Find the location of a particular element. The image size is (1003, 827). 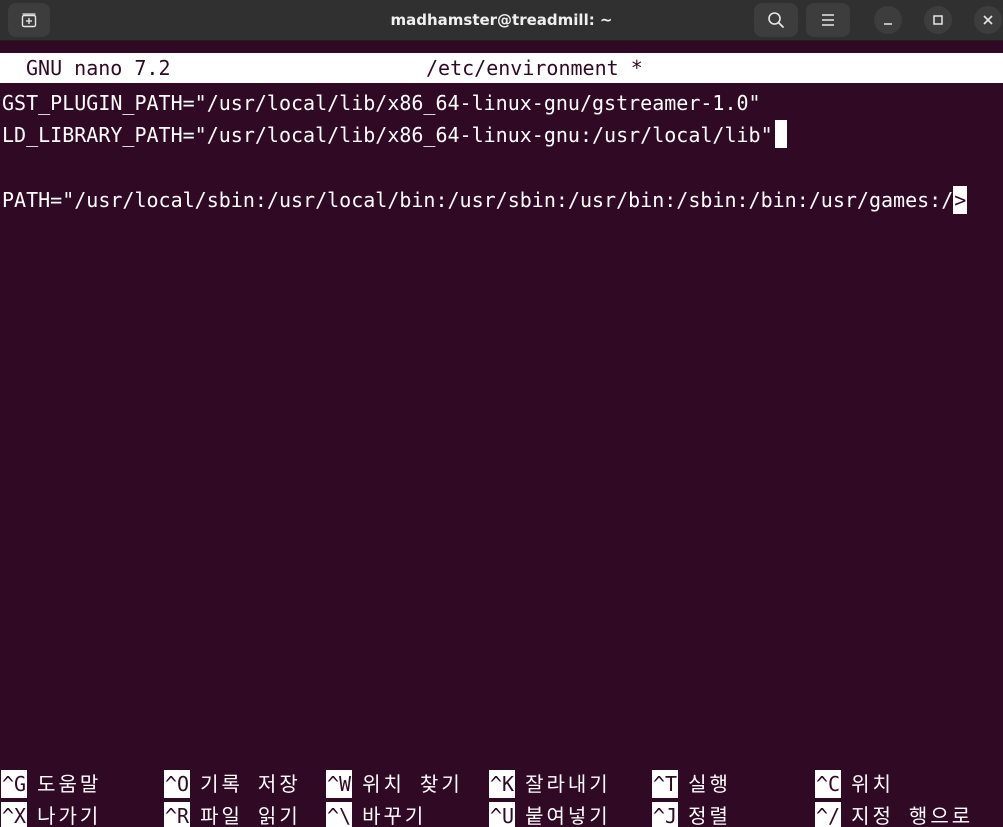

shortcut-key: ^/ is located at coordinates (828, 814).